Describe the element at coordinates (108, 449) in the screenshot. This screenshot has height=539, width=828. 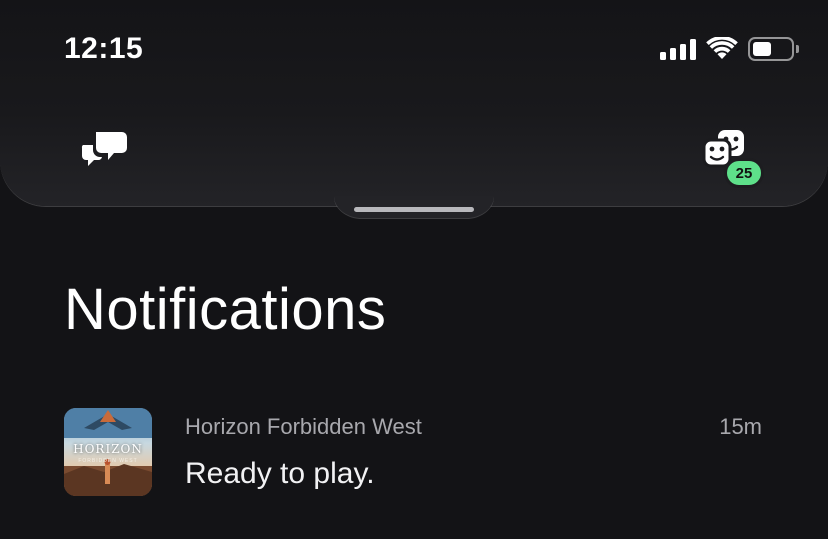
I see `game-thumbnail-title: HORIZON` at that location.